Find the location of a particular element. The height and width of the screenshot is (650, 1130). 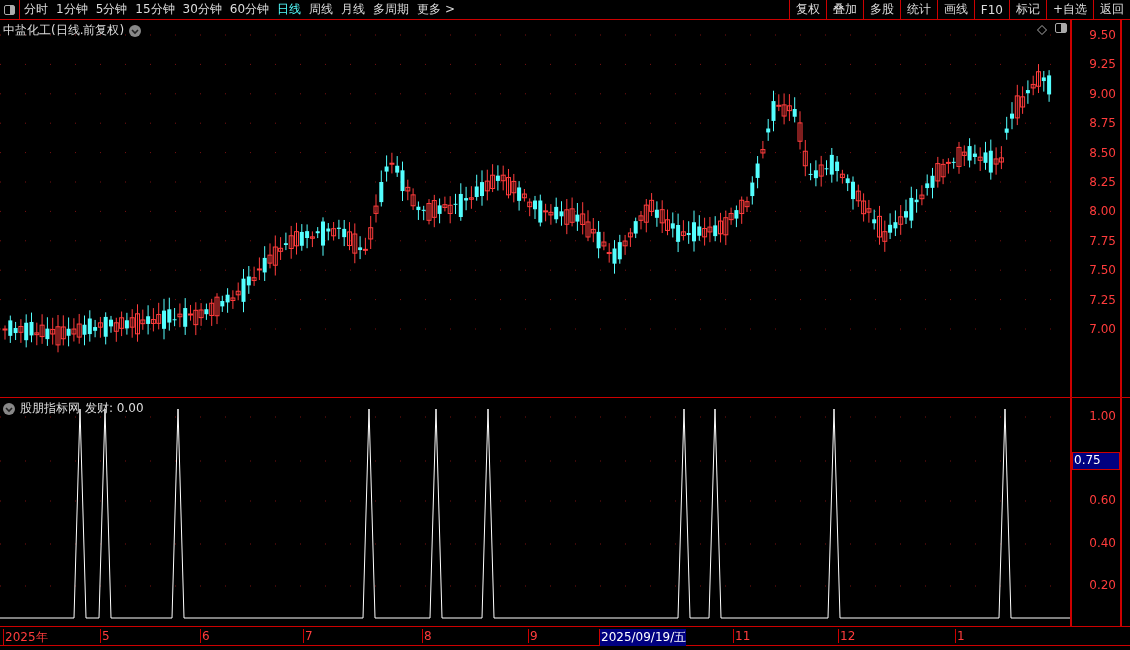

toolbar-button: 多股 is located at coordinates (881, 9).